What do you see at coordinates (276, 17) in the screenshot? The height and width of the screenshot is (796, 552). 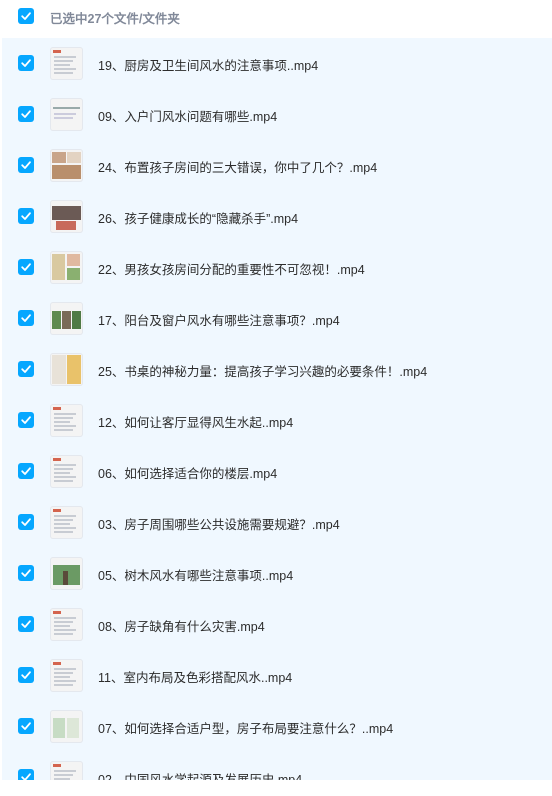 I see `selection-header: 已选中27个文件/文件夹` at bounding box center [276, 17].